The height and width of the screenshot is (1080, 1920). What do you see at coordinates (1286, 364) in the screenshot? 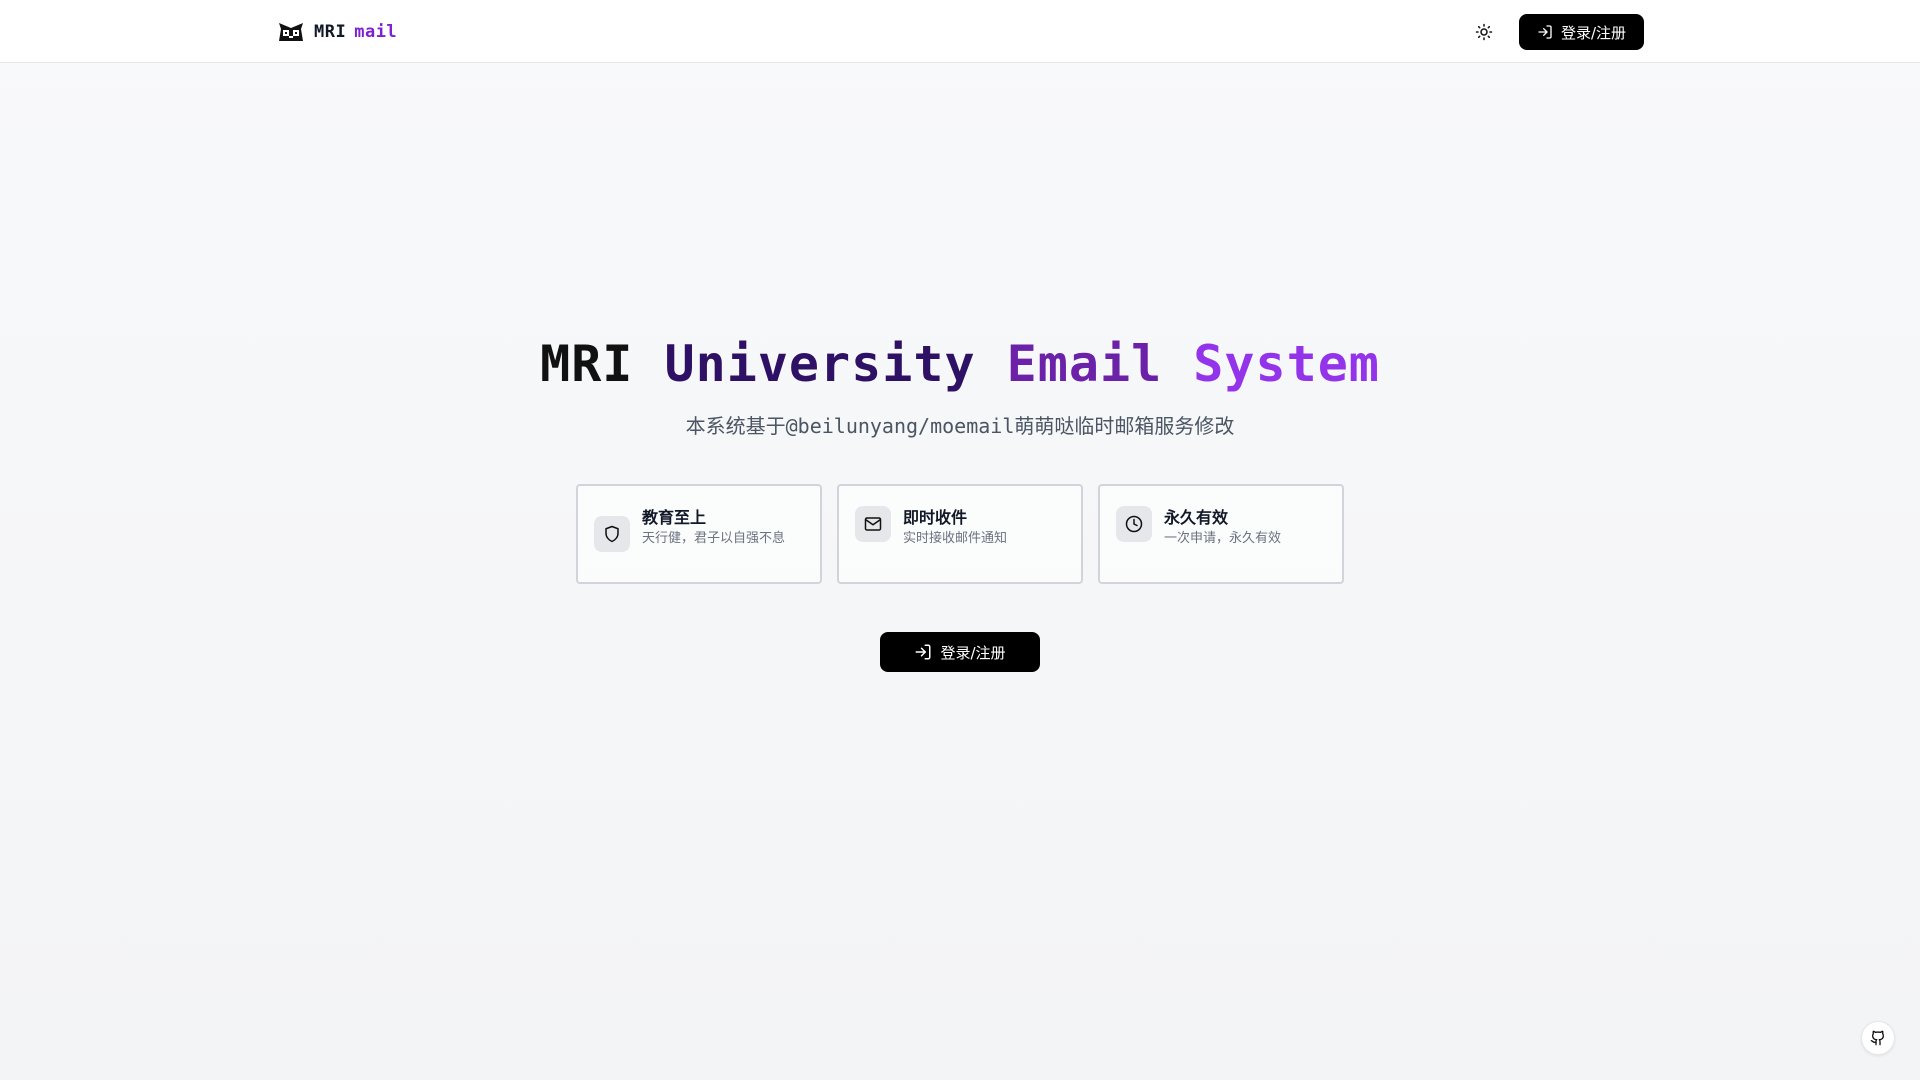
I see `title-word-4: System` at bounding box center [1286, 364].